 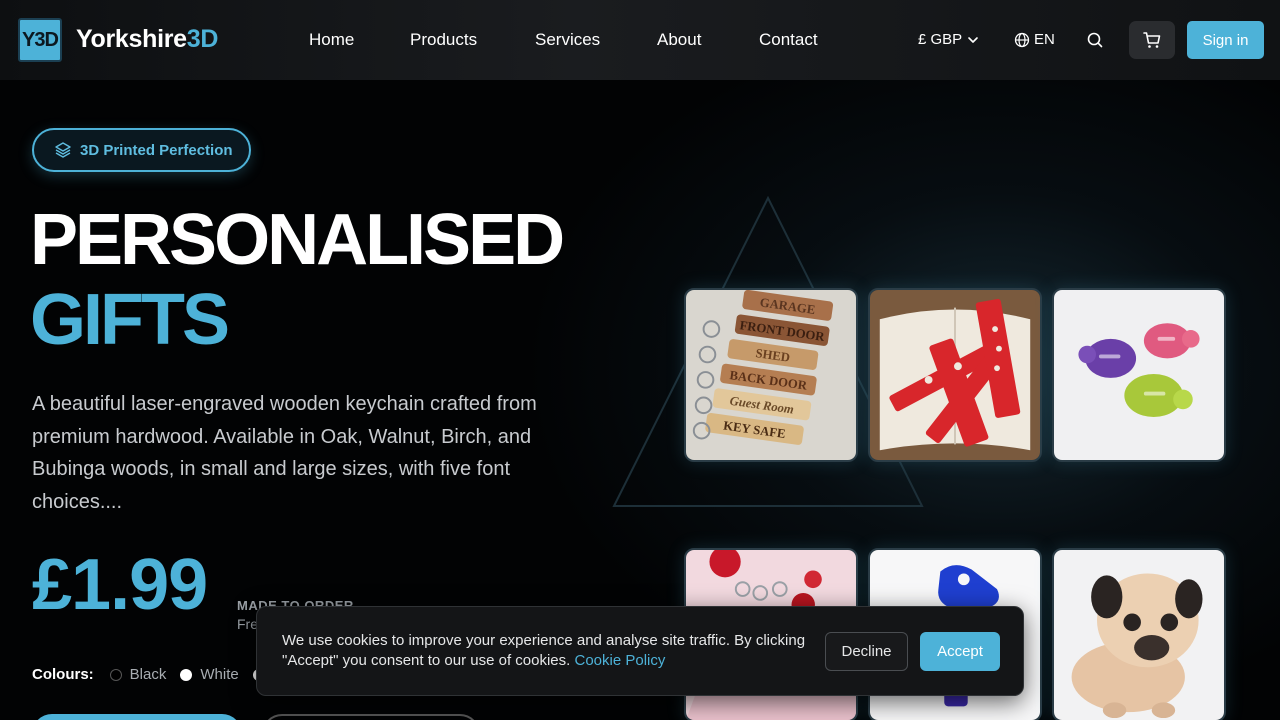 I want to click on badge-label: 3D Printed Perfection, so click(x=156, y=150).